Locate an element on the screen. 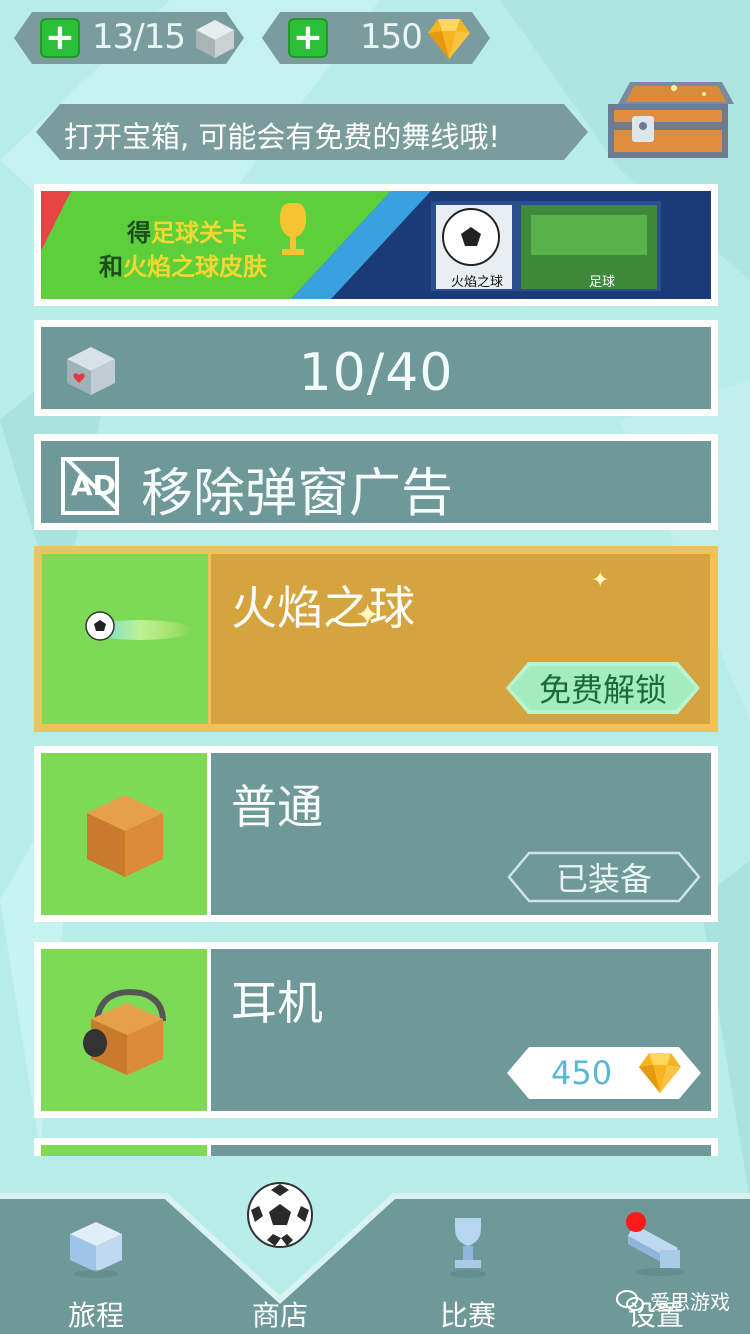 Image resolution: width=750 pixels, height=1334 pixels. nav-shop: 商店 is located at coordinates (280, 1257).